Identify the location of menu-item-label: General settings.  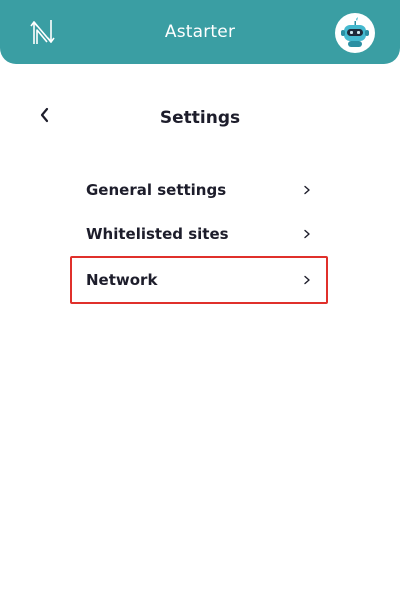
(156, 190).